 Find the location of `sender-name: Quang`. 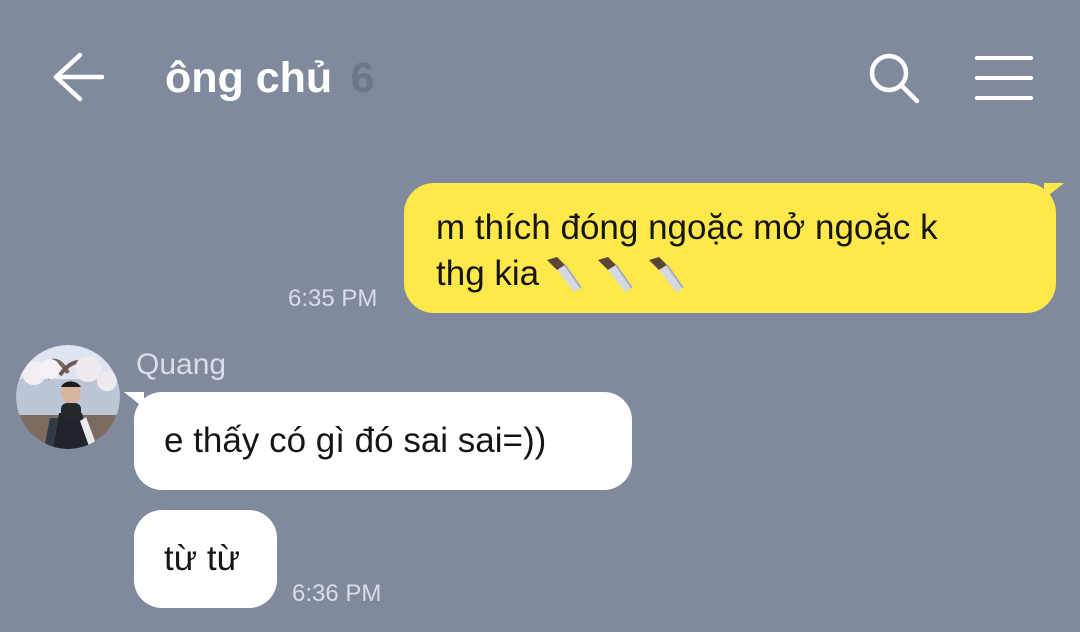

sender-name: Quang is located at coordinates (181, 364).